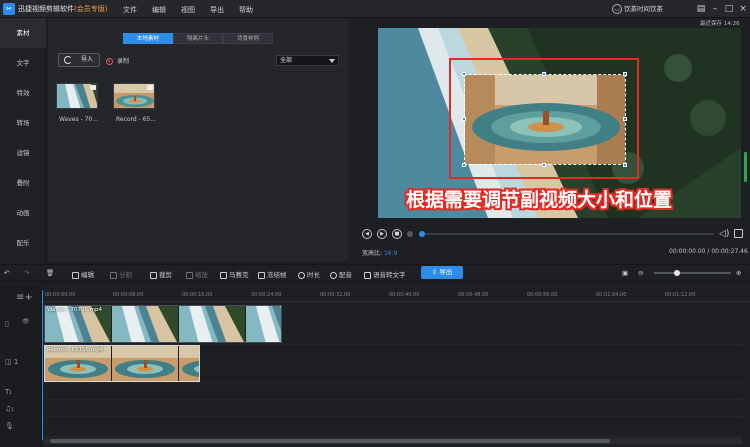  I want to click on resize-handle-b, so click(544, 165).